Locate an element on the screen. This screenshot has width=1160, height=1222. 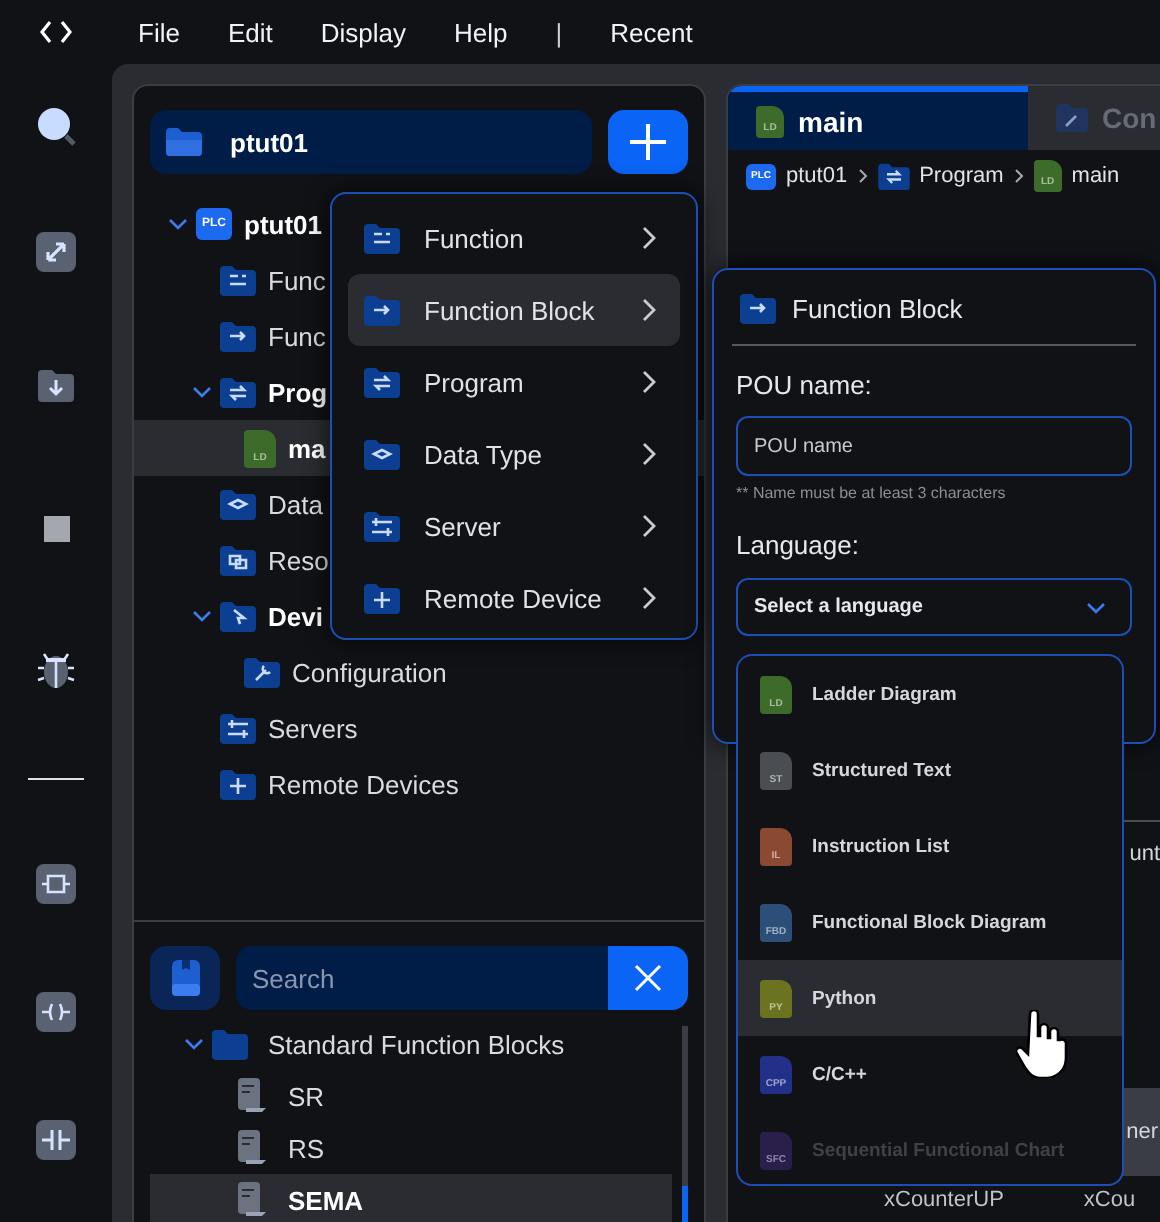
dialog-title: Function Block is located at coordinates (877, 308).